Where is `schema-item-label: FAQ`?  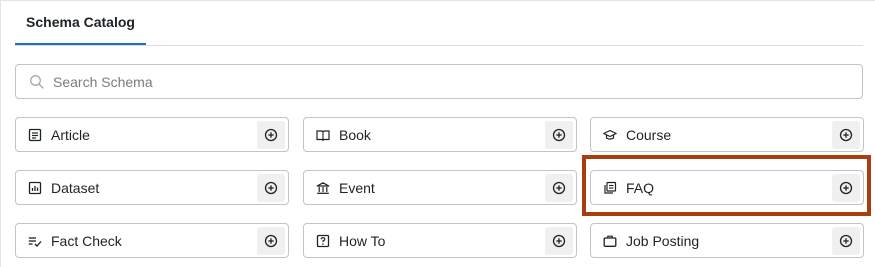 schema-item-label: FAQ is located at coordinates (640, 187).